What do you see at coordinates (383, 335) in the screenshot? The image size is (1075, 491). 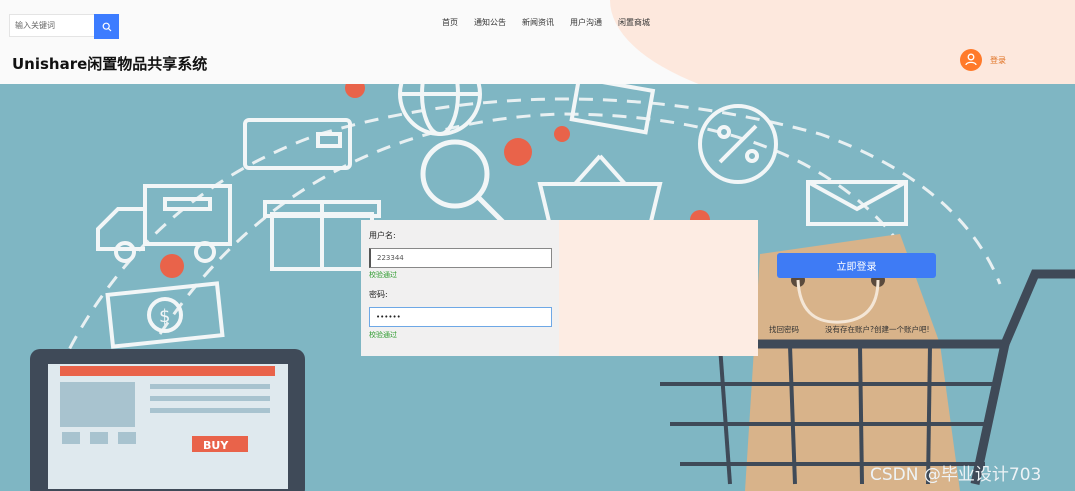 I see `password-validation: 校验通过` at bounding box center [383, 335].